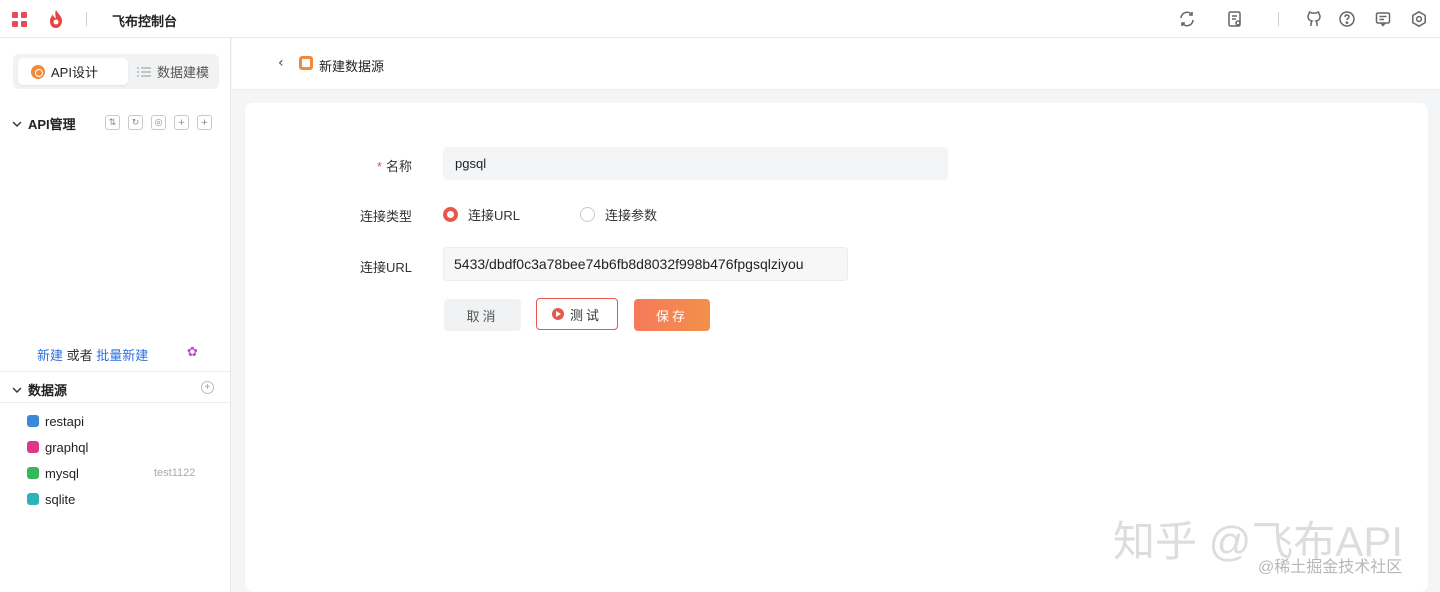 Image resolution: width=1440 pixels, height=592 pixels. What do you see at coordinates (352, 66) in the screenshot?
I see `page-title: 新建数据源` at bounding box center [352, 66].